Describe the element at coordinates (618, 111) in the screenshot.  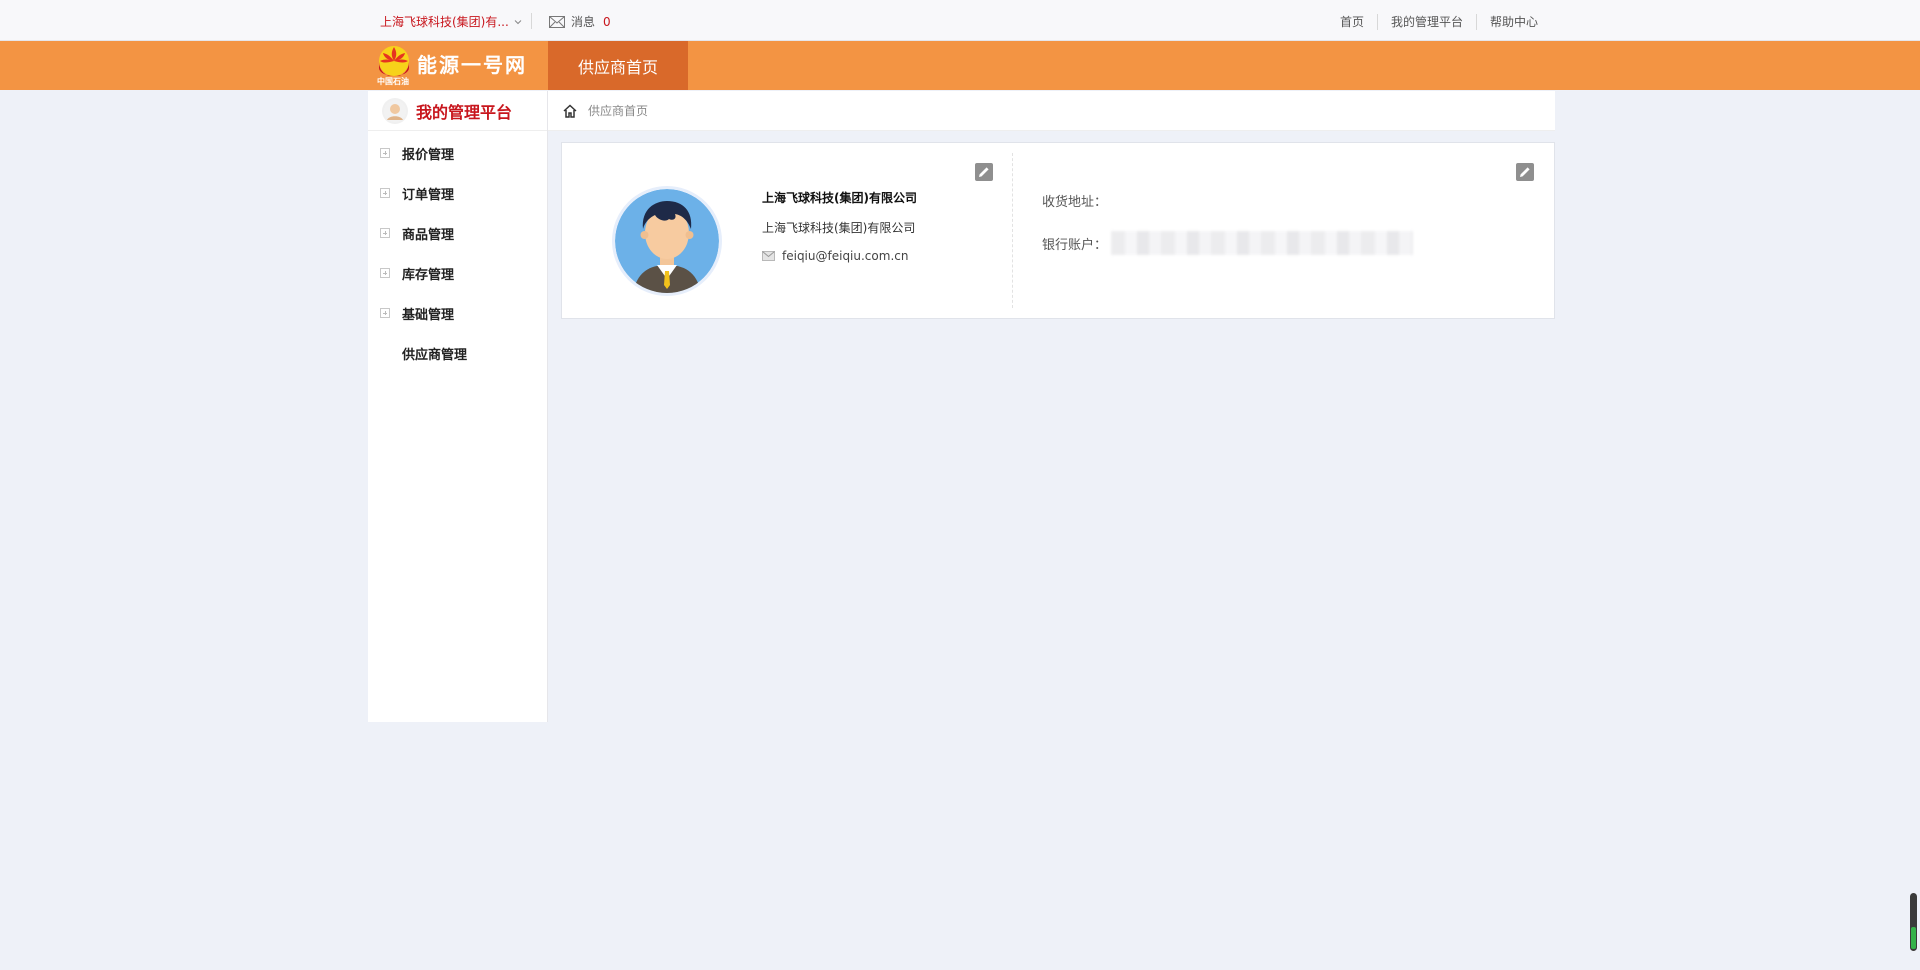
I see `breadcrumb-current: 供应商首页` at that location.